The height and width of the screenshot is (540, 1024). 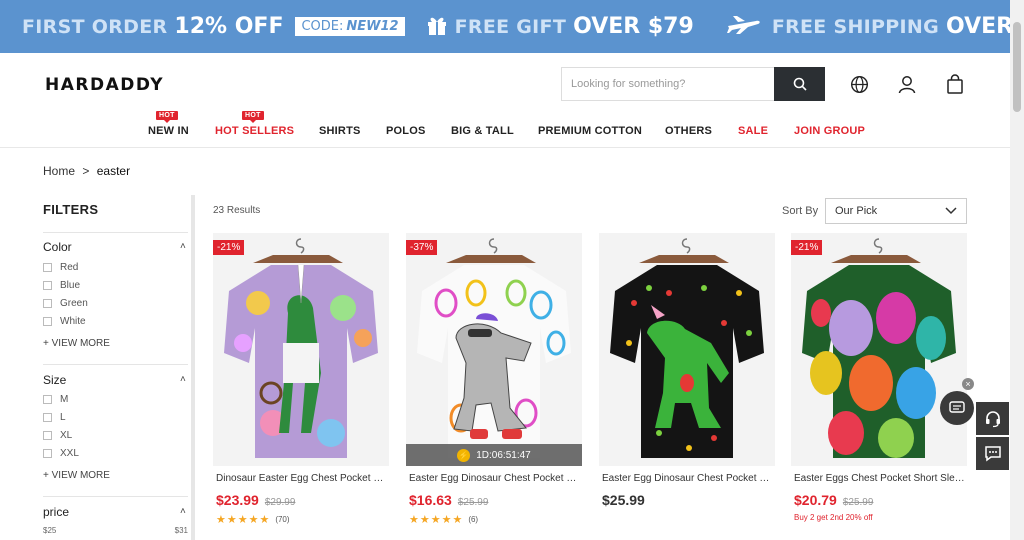 What do you see at coordinates (753, 131) in the screenshot?
I see `nav-item-sale: SALE` at bounding box center [753, 131].